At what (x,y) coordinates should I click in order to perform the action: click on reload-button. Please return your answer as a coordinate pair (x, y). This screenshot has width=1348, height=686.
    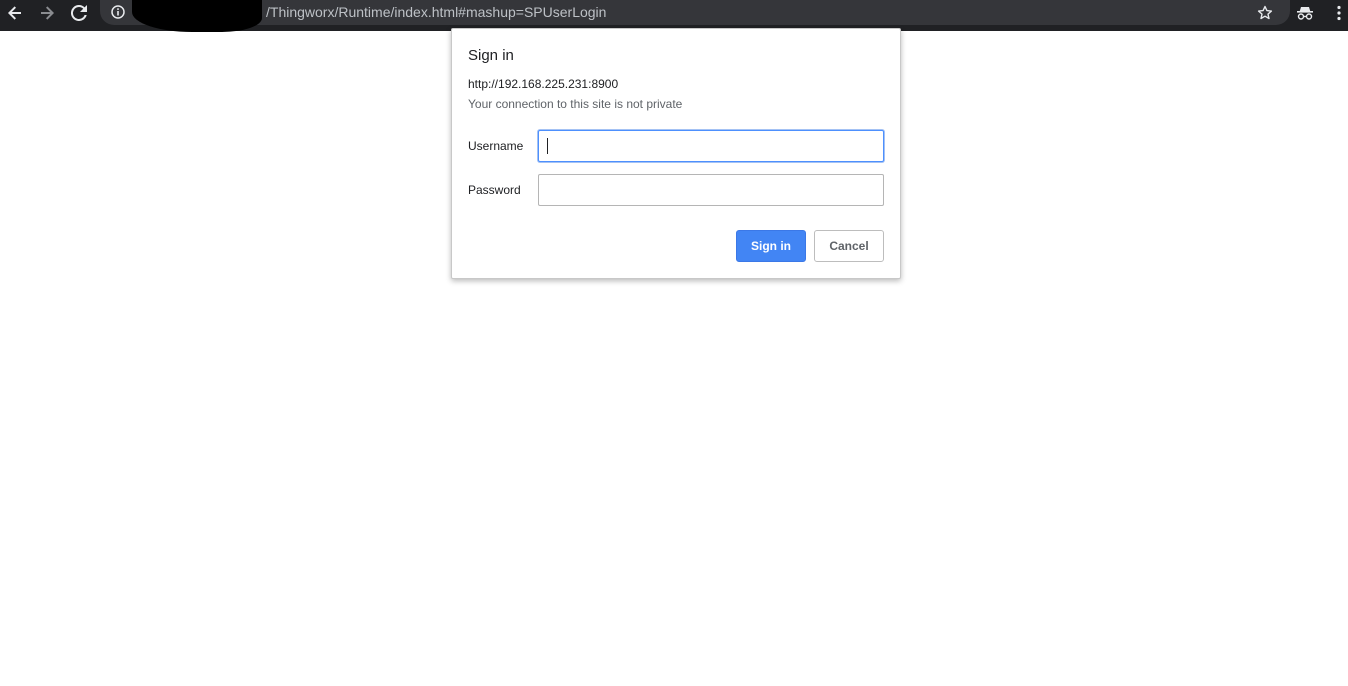
    Looking at the image, I should click on (79, 12).